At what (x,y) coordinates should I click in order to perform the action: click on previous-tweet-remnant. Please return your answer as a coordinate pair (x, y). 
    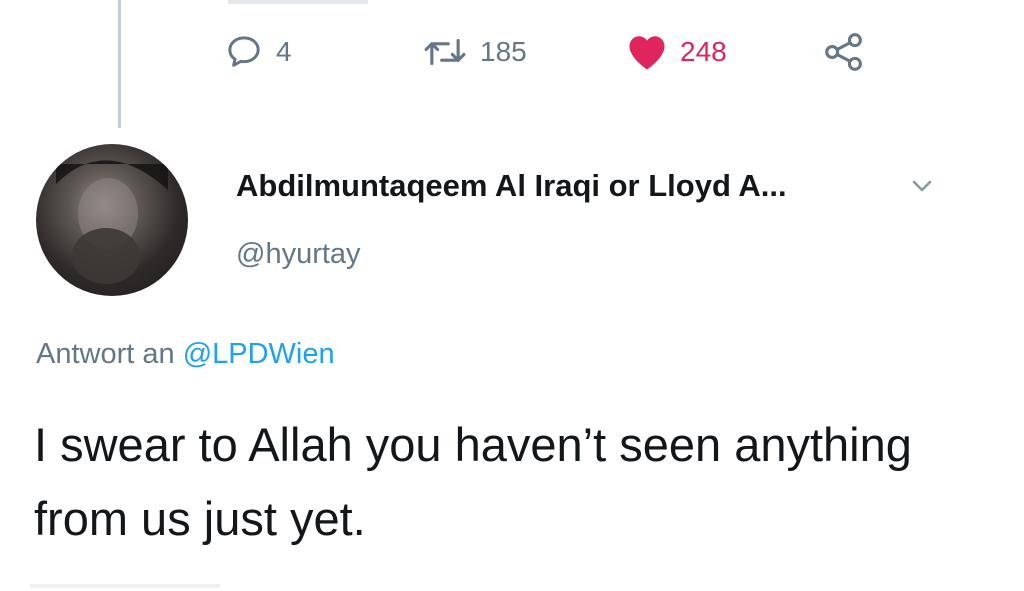
    Looking at the image, I should click on (298, 2).